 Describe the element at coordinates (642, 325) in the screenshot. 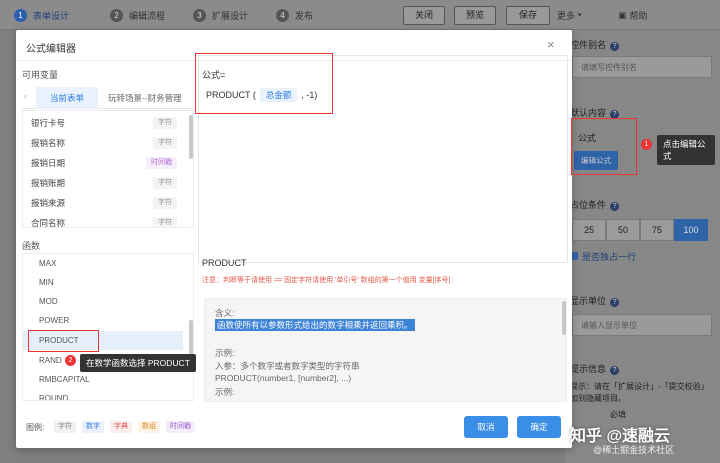

I see `unit-input: 请输入显示单位` at that location.